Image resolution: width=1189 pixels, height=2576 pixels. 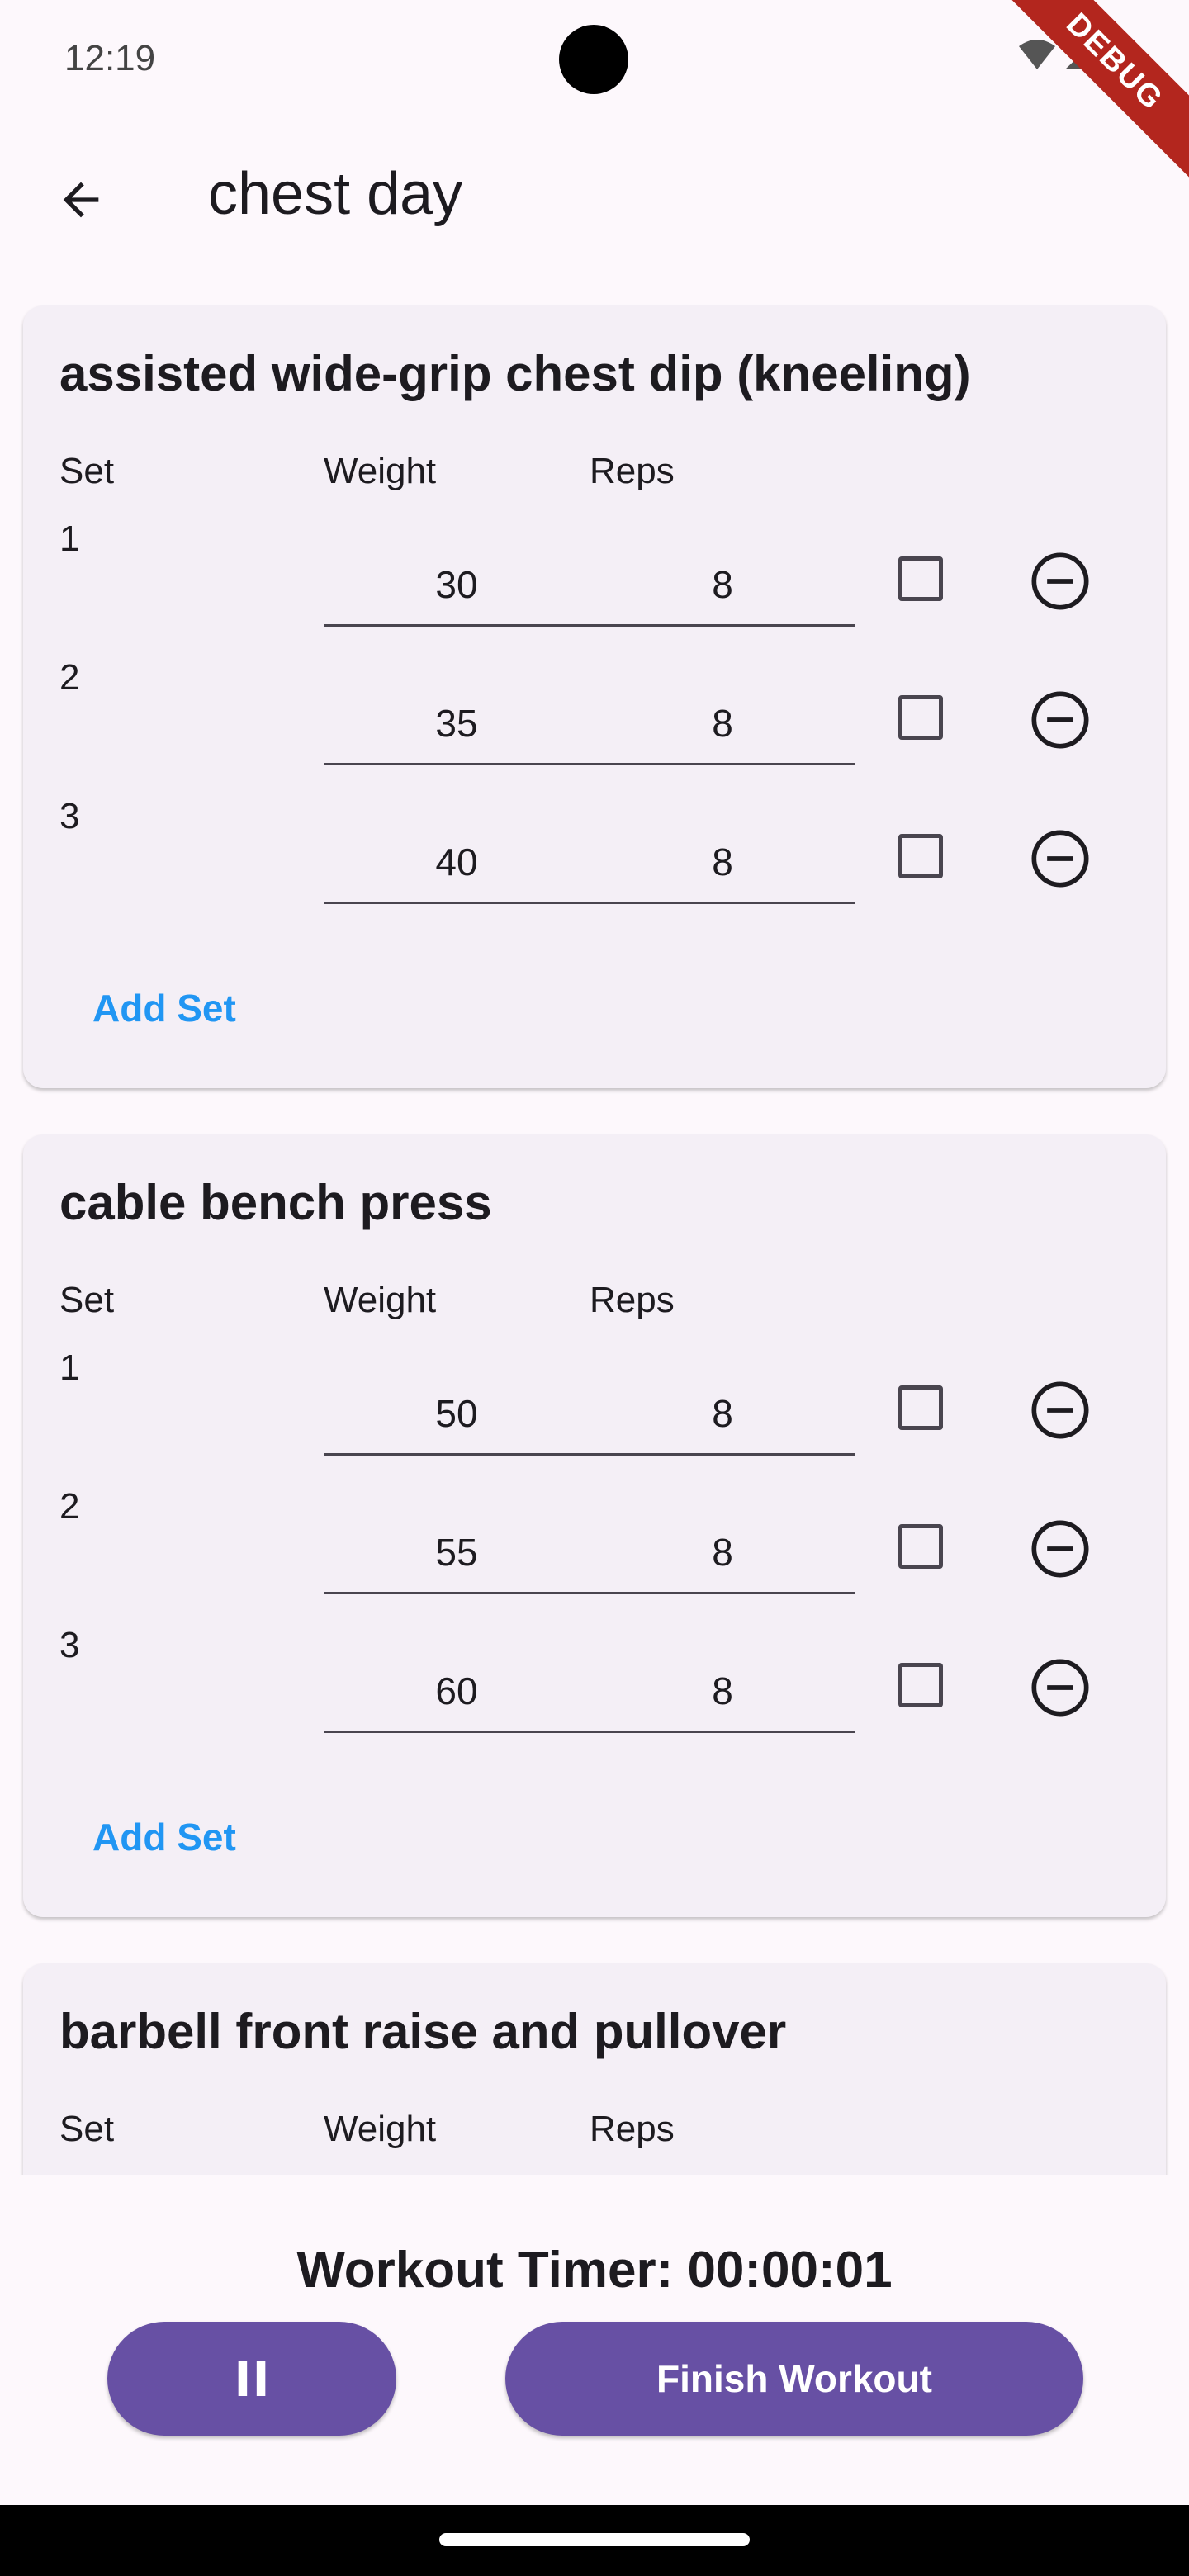 What do you see at coordinates (457, 863) in the screenshot?
I see `weight-input: 40` at bounding box center [457, 863].